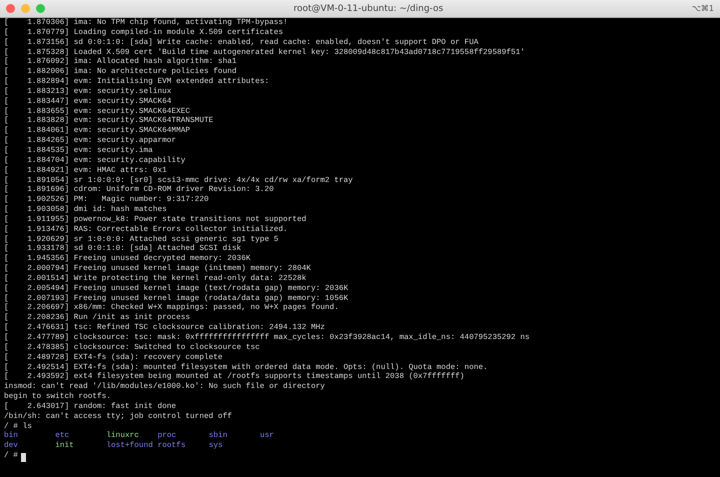 The height and width of the screenshot is (477, 720). What do you see at coordinates (40, 8) in the screenshot?
I see `zoom-button` at bounding box center [40, 8].